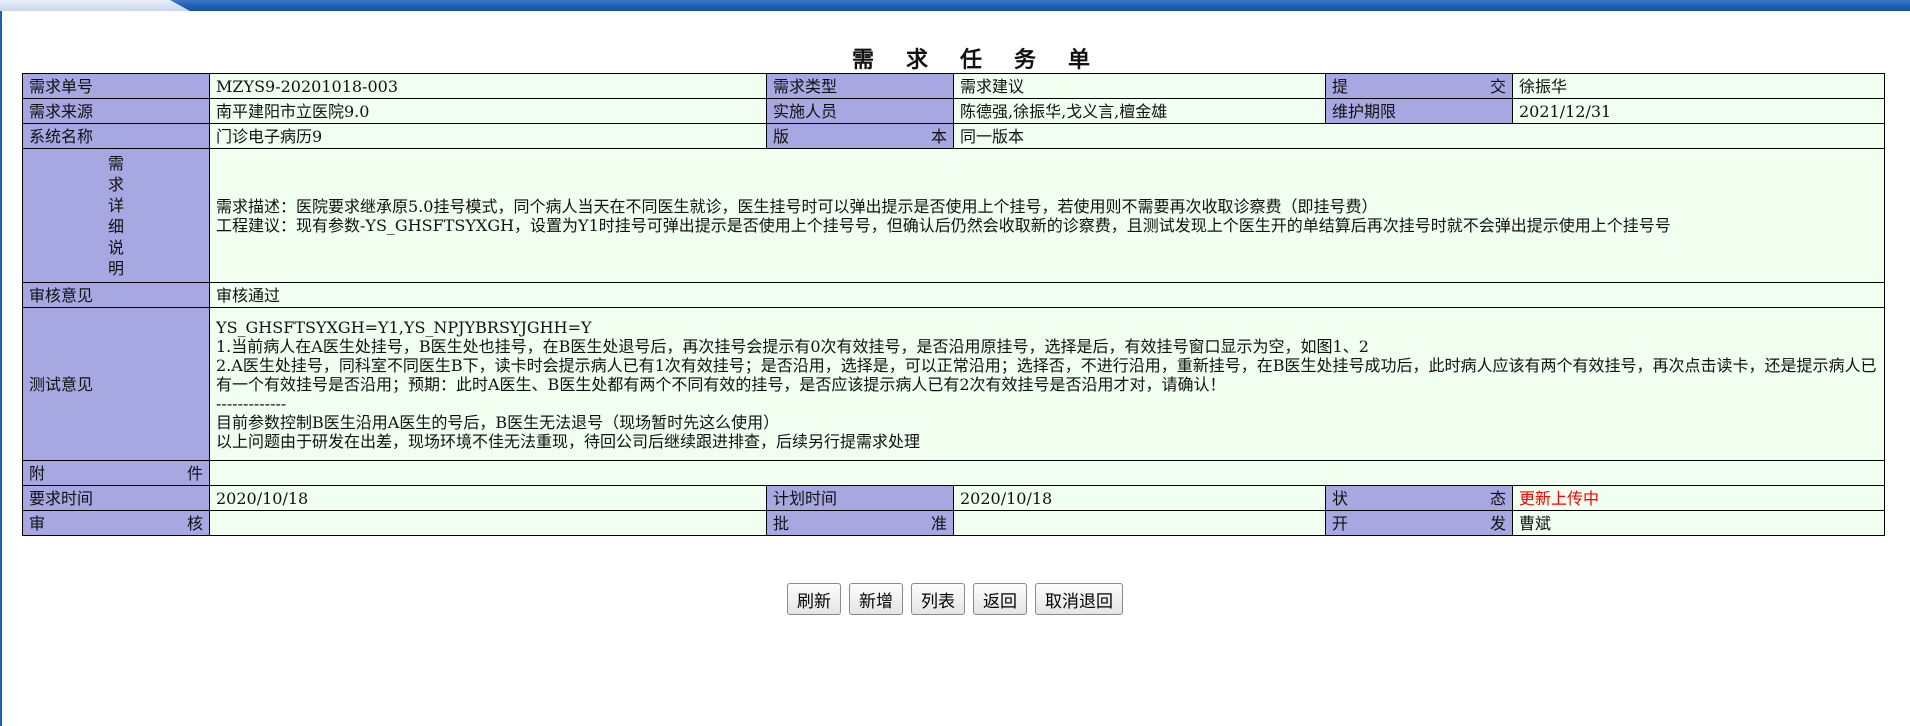  I want to click on system-value: 门诊电子病历9, so click(488, 136).